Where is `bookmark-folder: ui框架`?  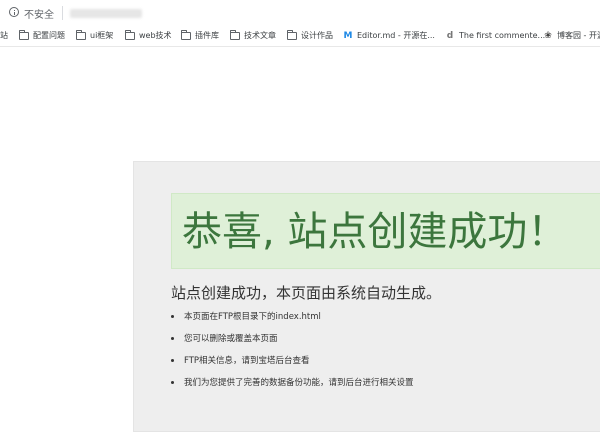 bookmark-folder: ui框架 is located at coordinates (94, 36).